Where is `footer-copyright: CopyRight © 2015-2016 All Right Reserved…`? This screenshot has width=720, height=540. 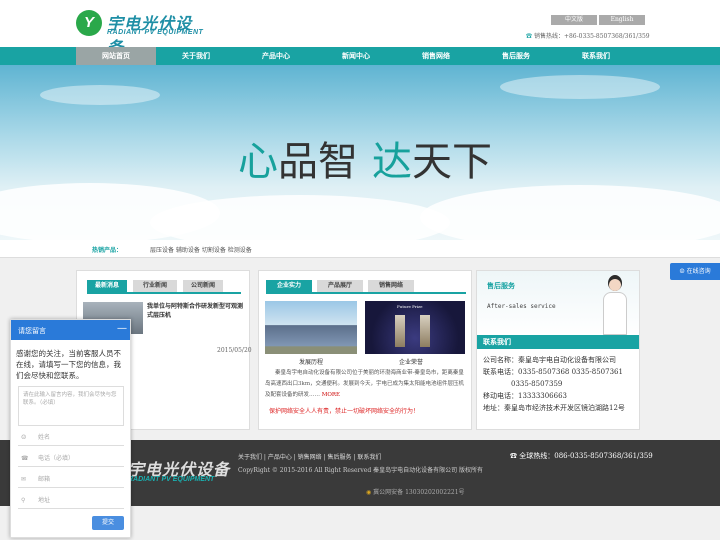
footer-copyright: CopyRight © 2015-2016 All Right Reserved… is located at coordinates (360, 470).